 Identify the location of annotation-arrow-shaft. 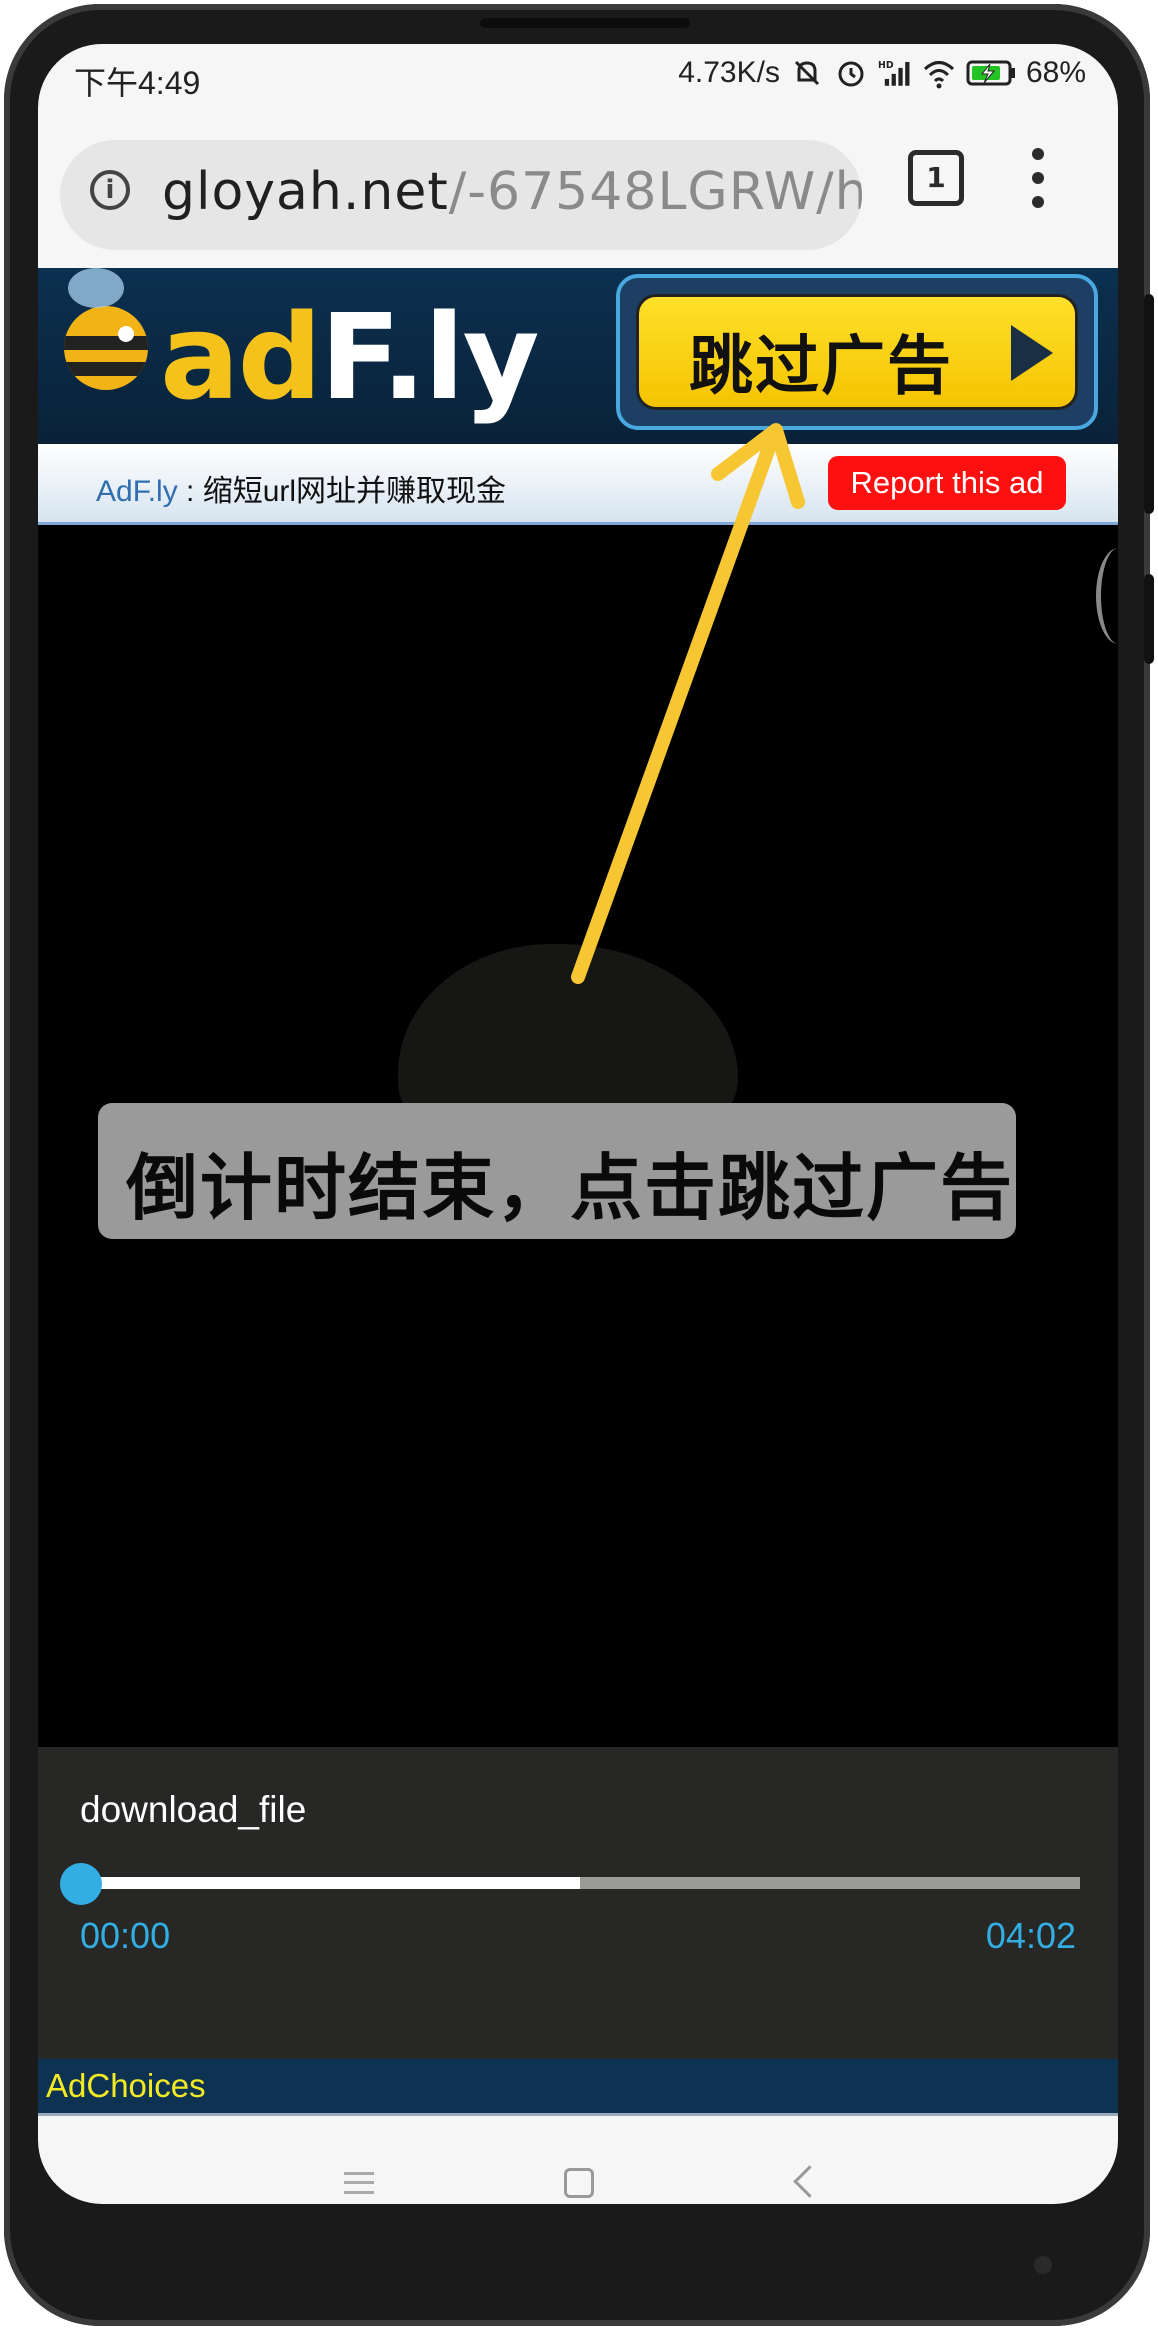
(676, 705).